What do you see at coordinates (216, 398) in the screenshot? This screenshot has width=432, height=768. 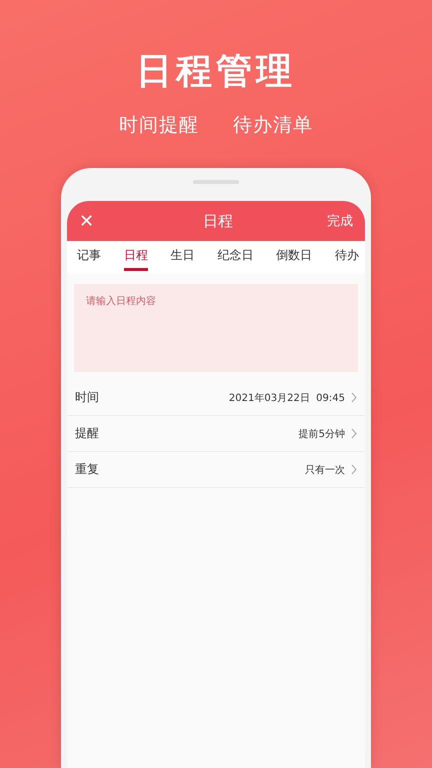 I see `setting-row: 时间 2021年03月22日 09:45` at bounding box center [216, 398].